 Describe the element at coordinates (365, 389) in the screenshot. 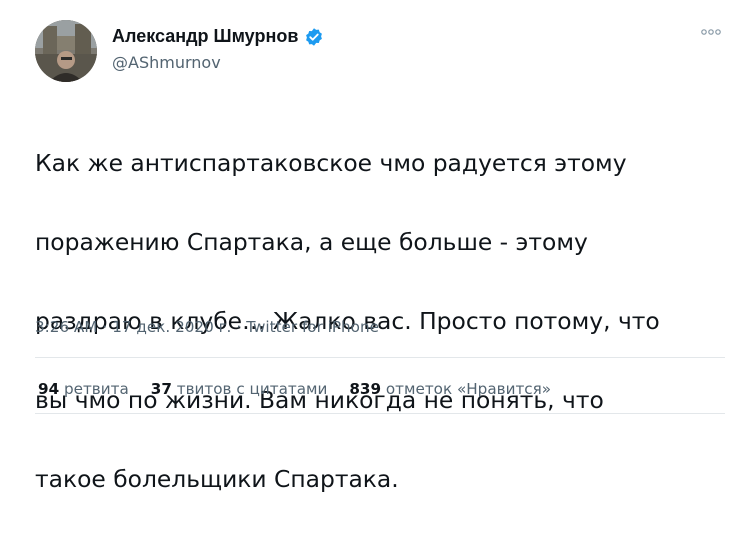

I see `likes-count: 839` at that location.